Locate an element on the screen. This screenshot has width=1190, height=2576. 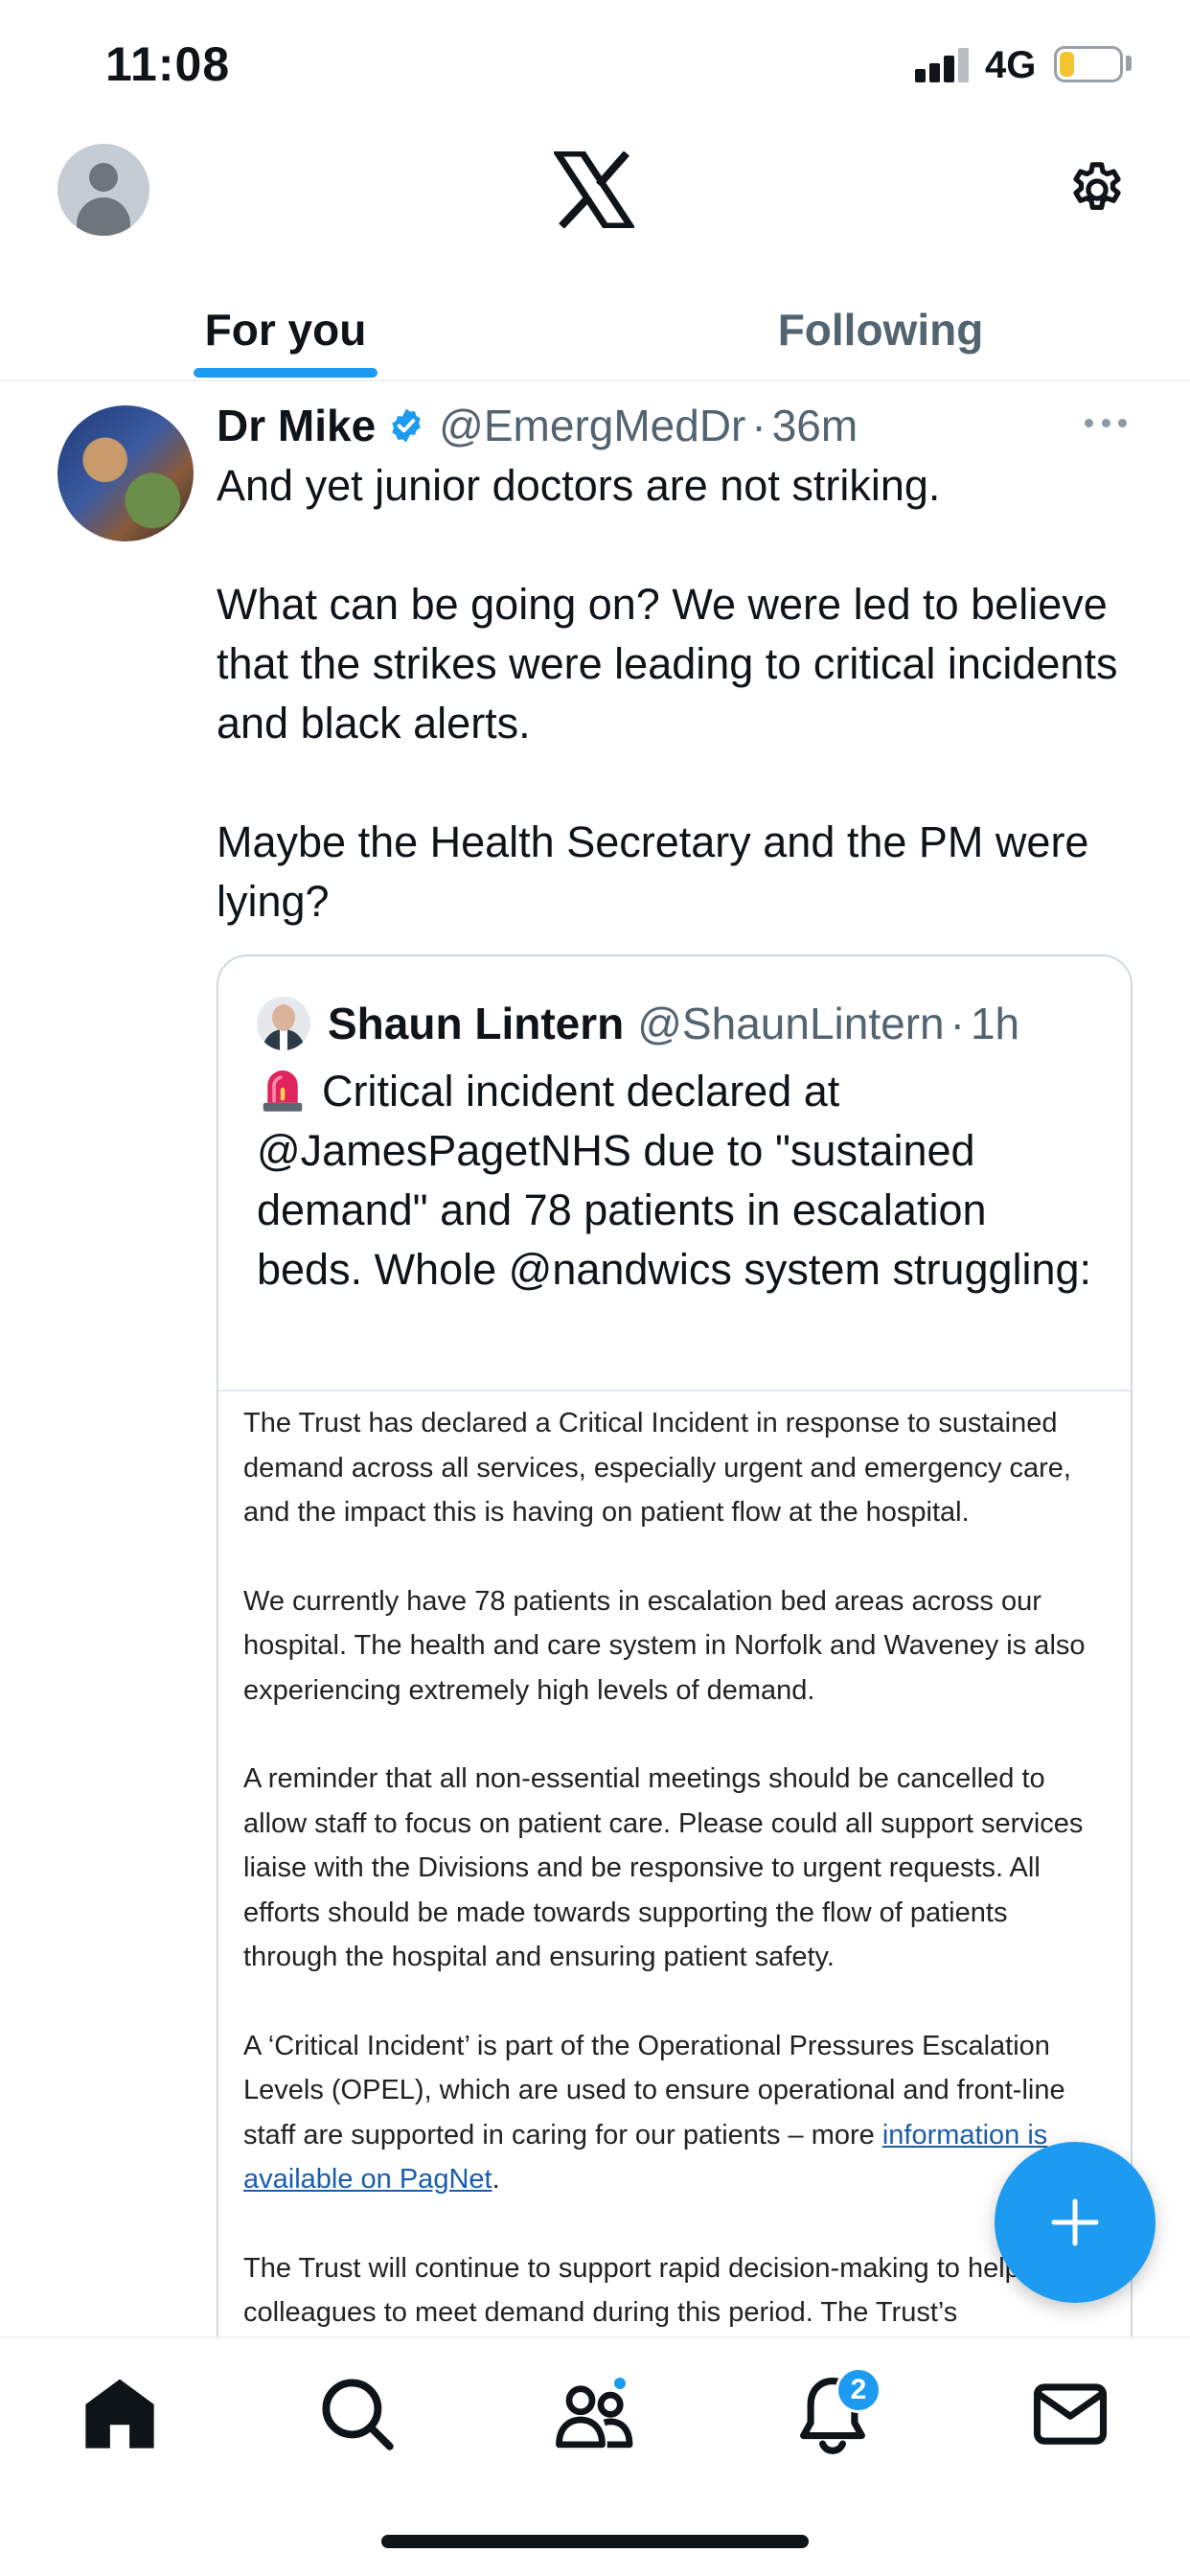
timeline-tabs: For you Following is located at coordinates (595, 329).